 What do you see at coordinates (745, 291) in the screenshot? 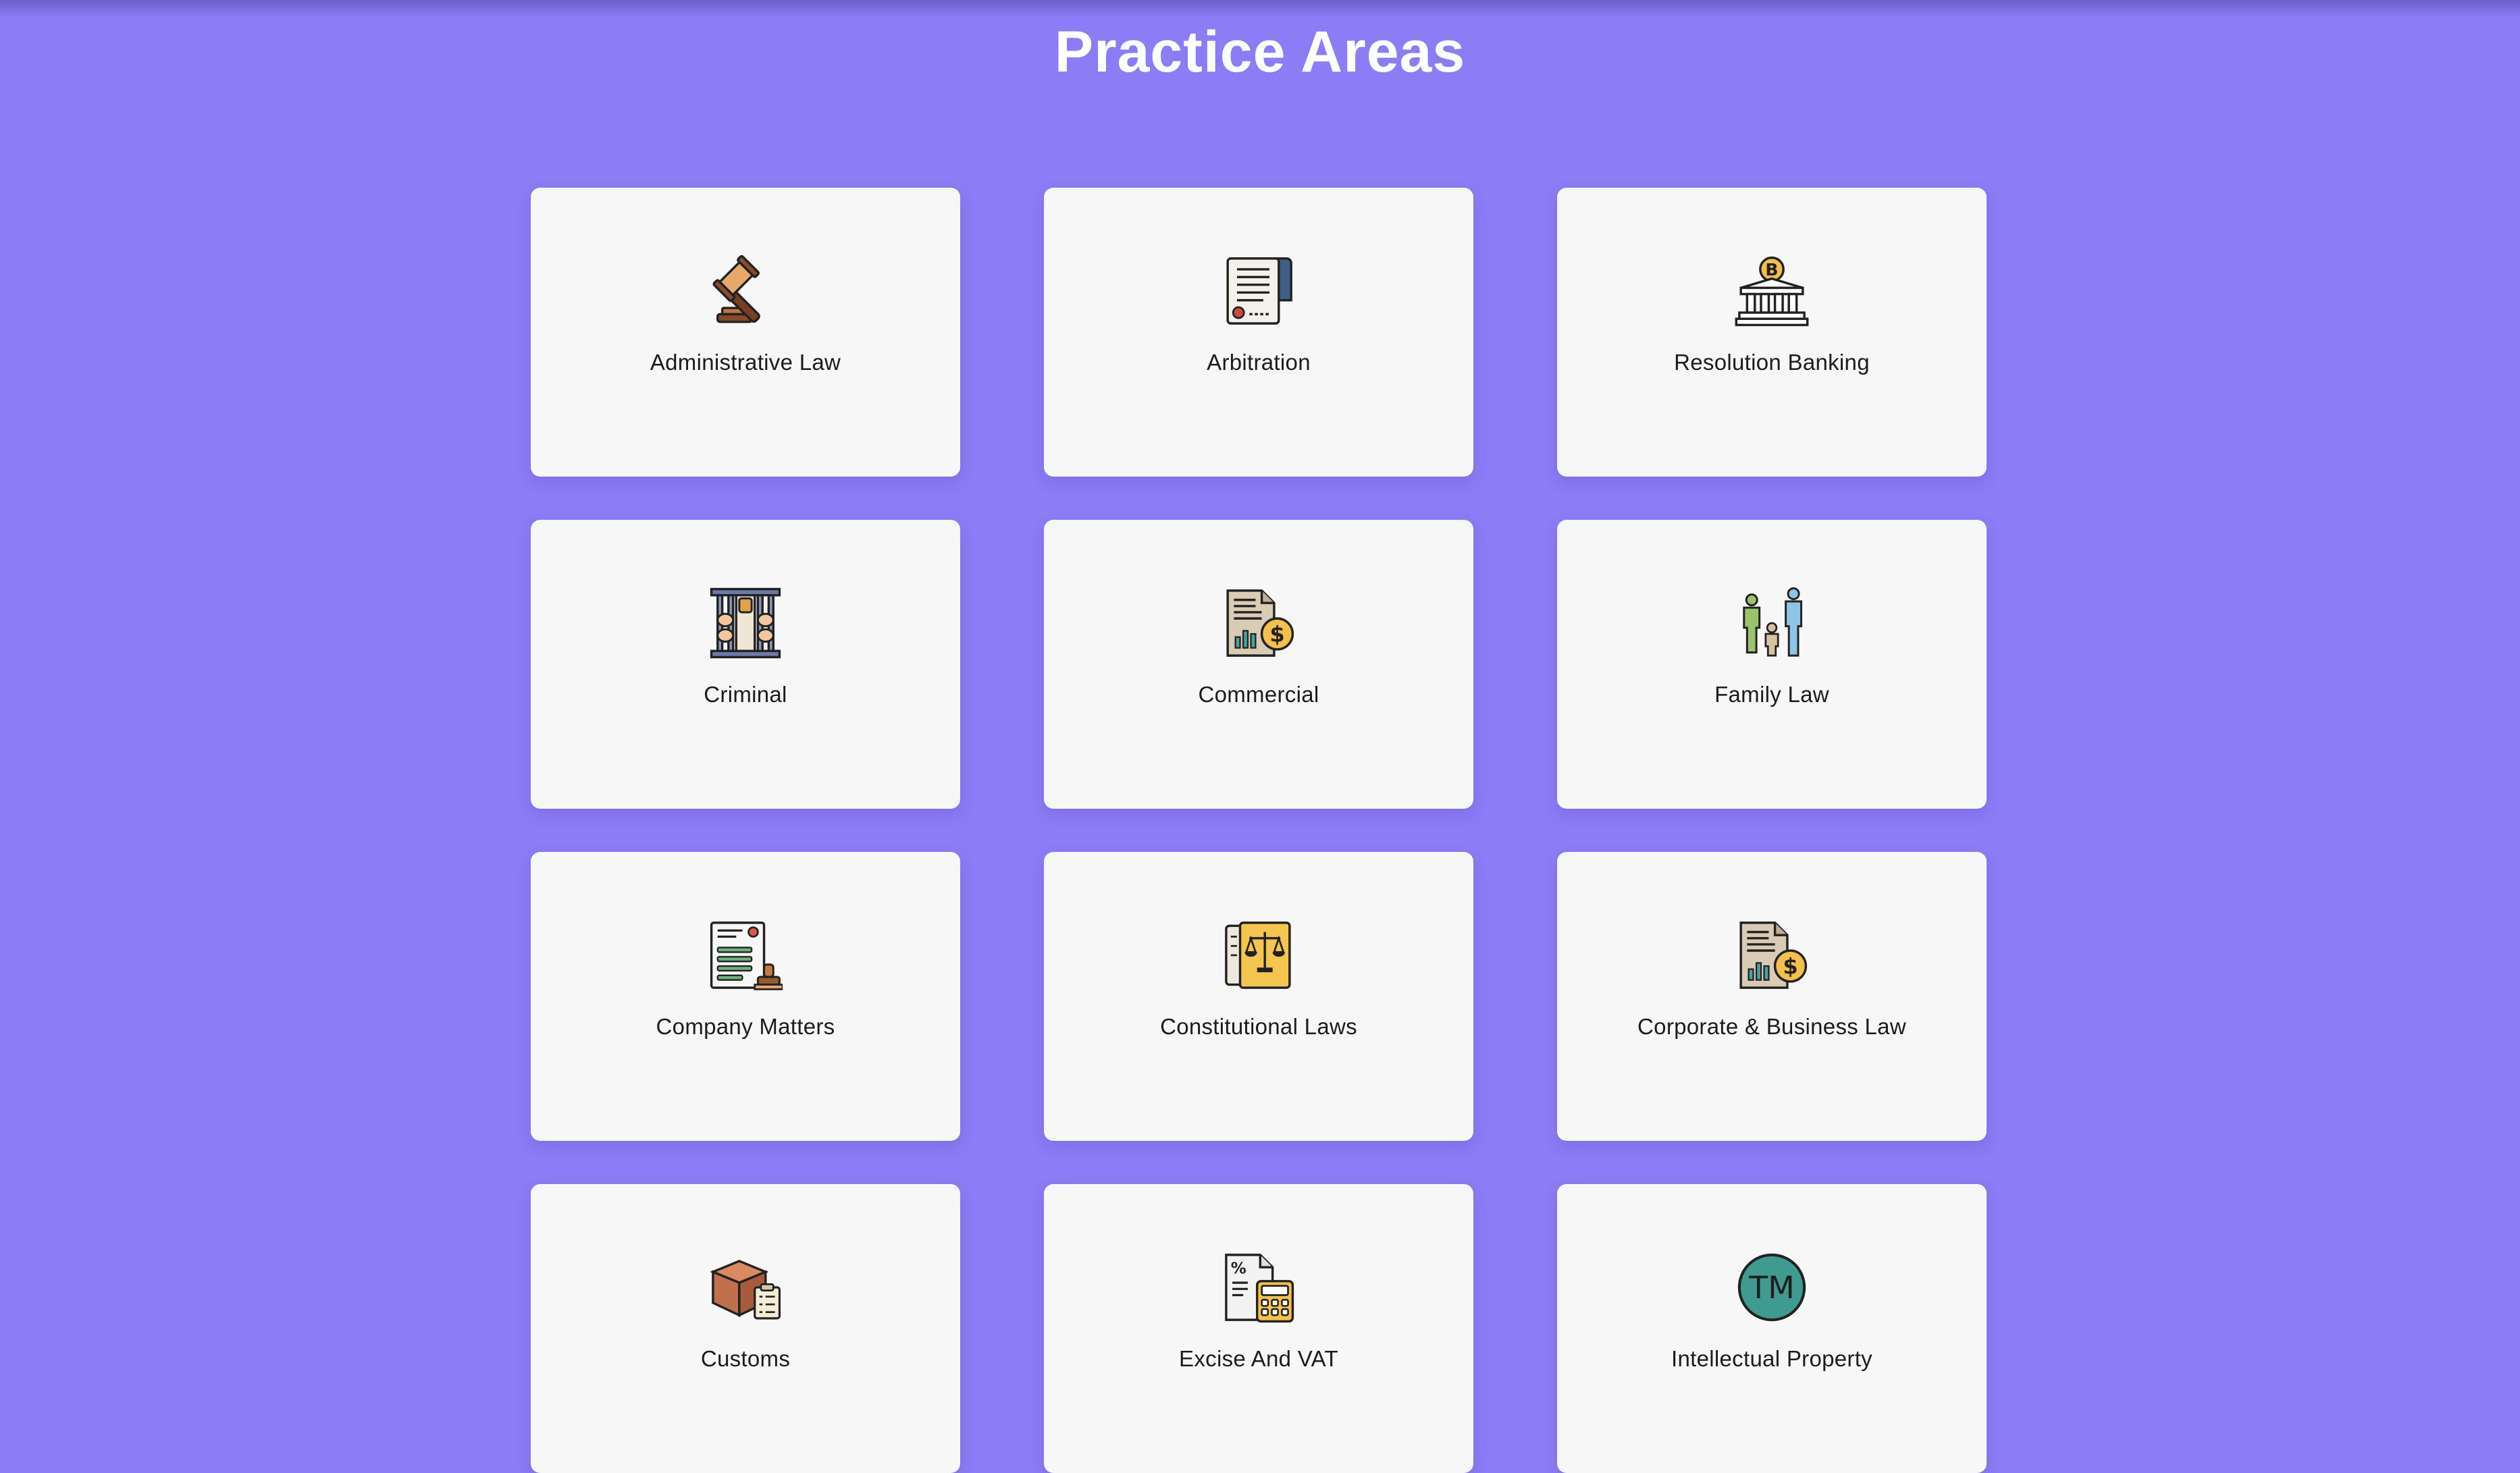
I see `gavel-icon` at bounding box center [745, 291].